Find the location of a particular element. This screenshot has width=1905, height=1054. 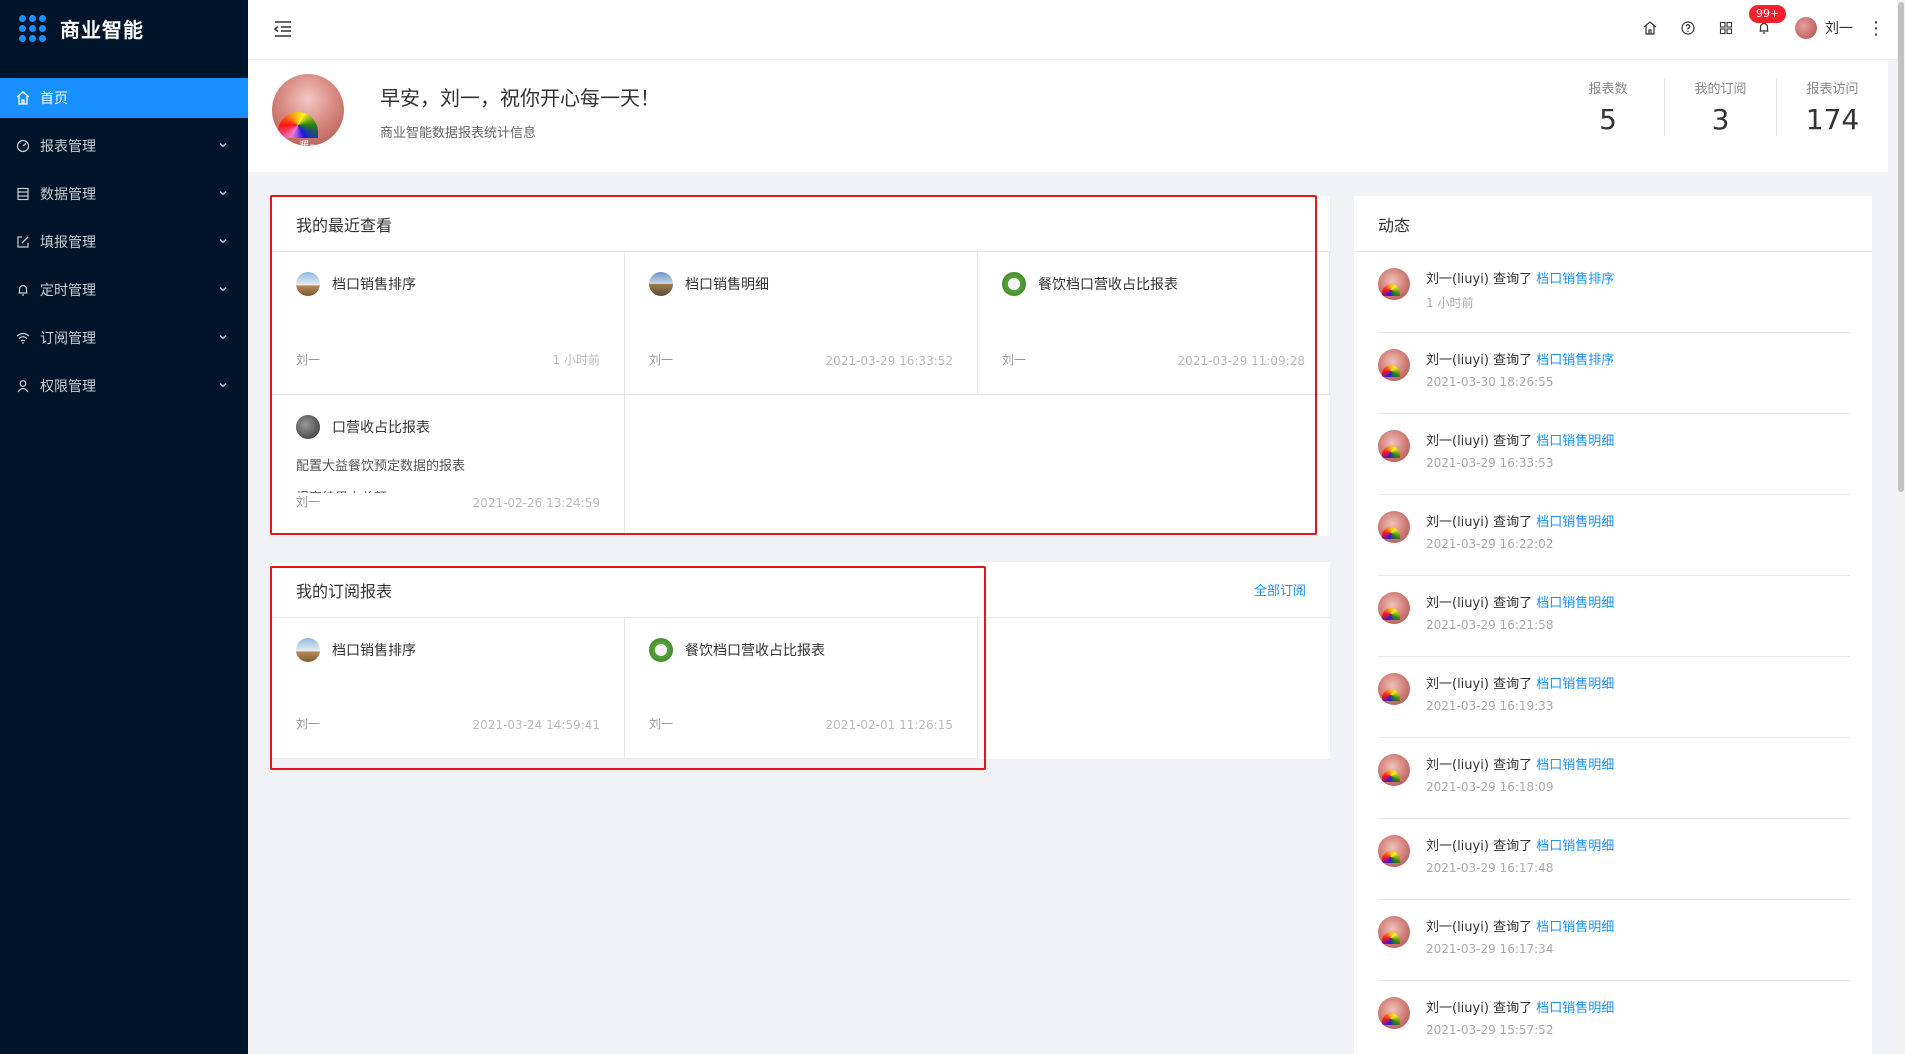

apps-grid-logo-icon is located at coordinates (32, 28).